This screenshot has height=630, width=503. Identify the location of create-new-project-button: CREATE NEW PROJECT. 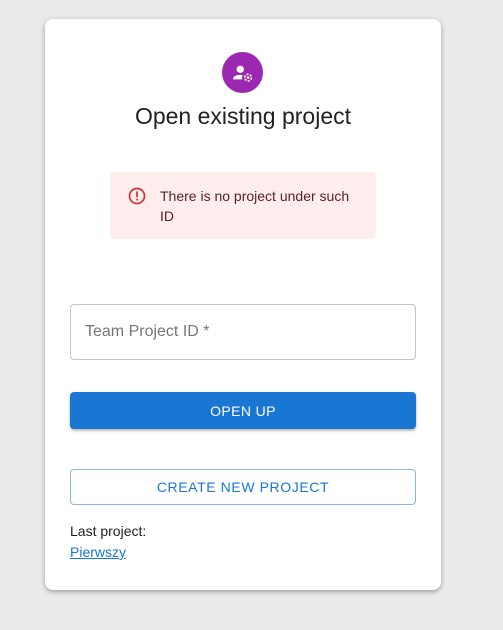
(243, 487).